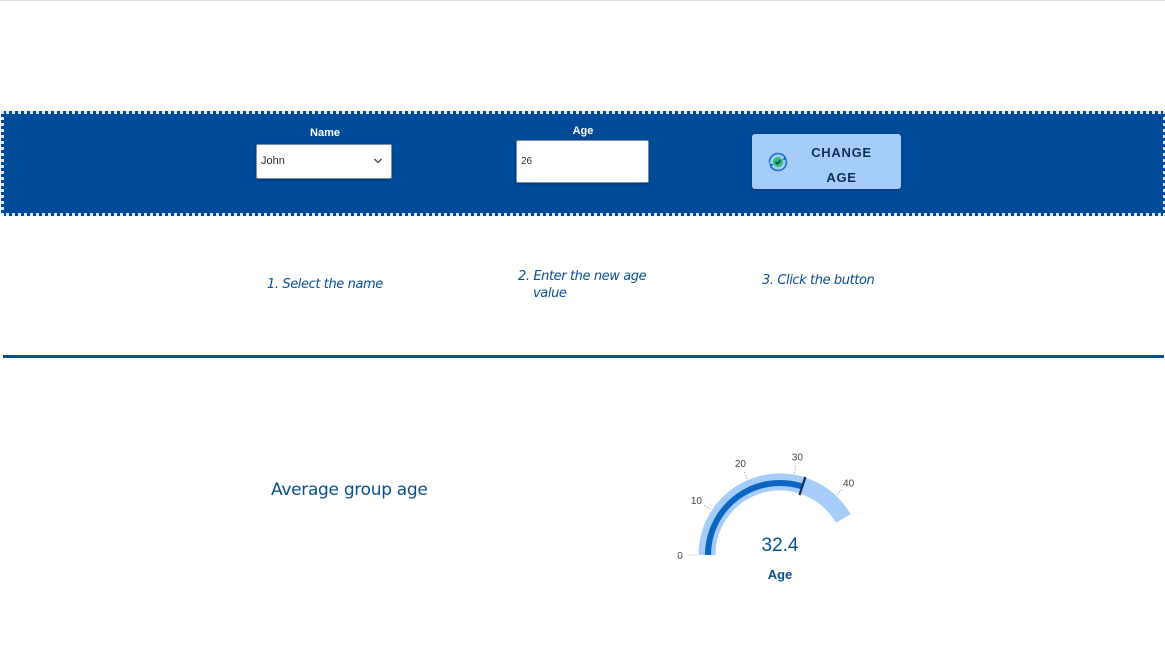  What do you see at coordinates (378, 161) in the screenshot?
I see `chevron-down-icon` at bounding box center [378, 161].